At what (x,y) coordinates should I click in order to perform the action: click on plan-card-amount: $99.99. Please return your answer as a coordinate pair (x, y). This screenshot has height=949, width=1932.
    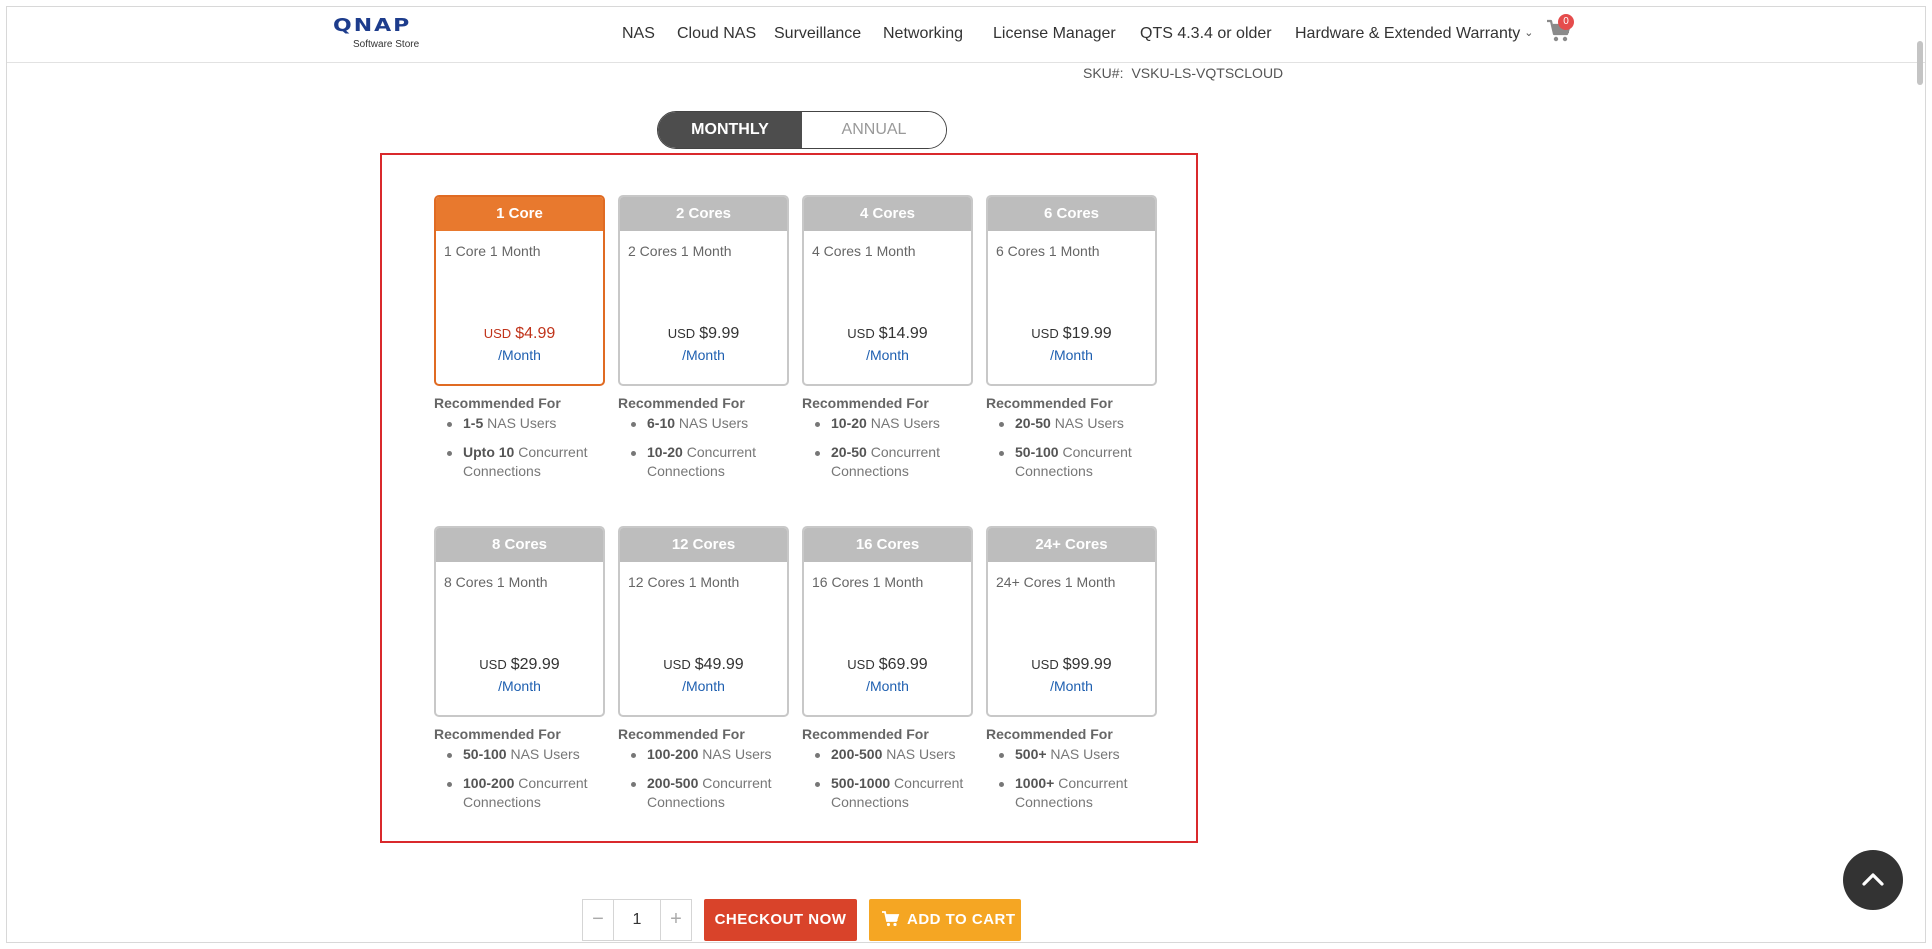
    Looking at the image, I should click on (1087, 664).